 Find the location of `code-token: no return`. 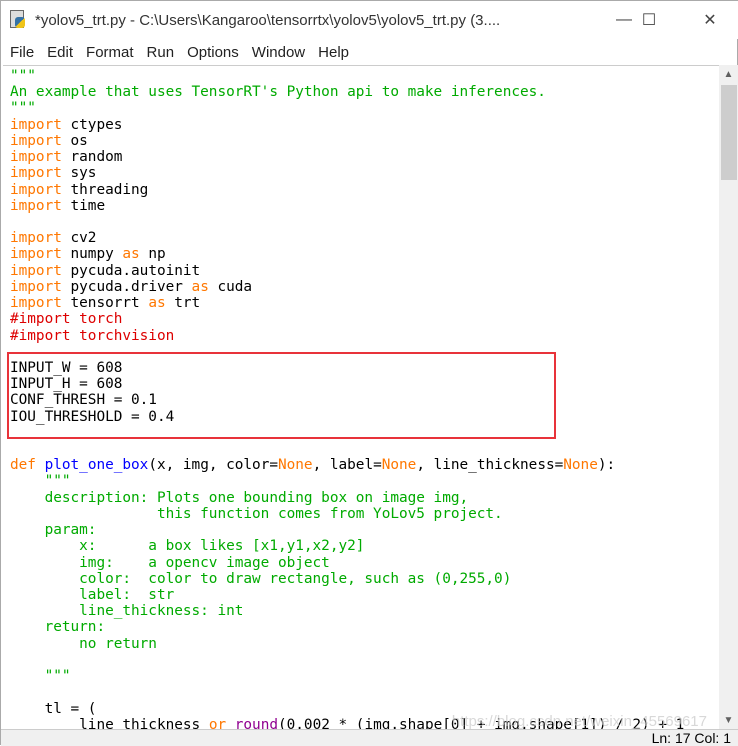

code-token: no return is located at coordinates (83, 643).